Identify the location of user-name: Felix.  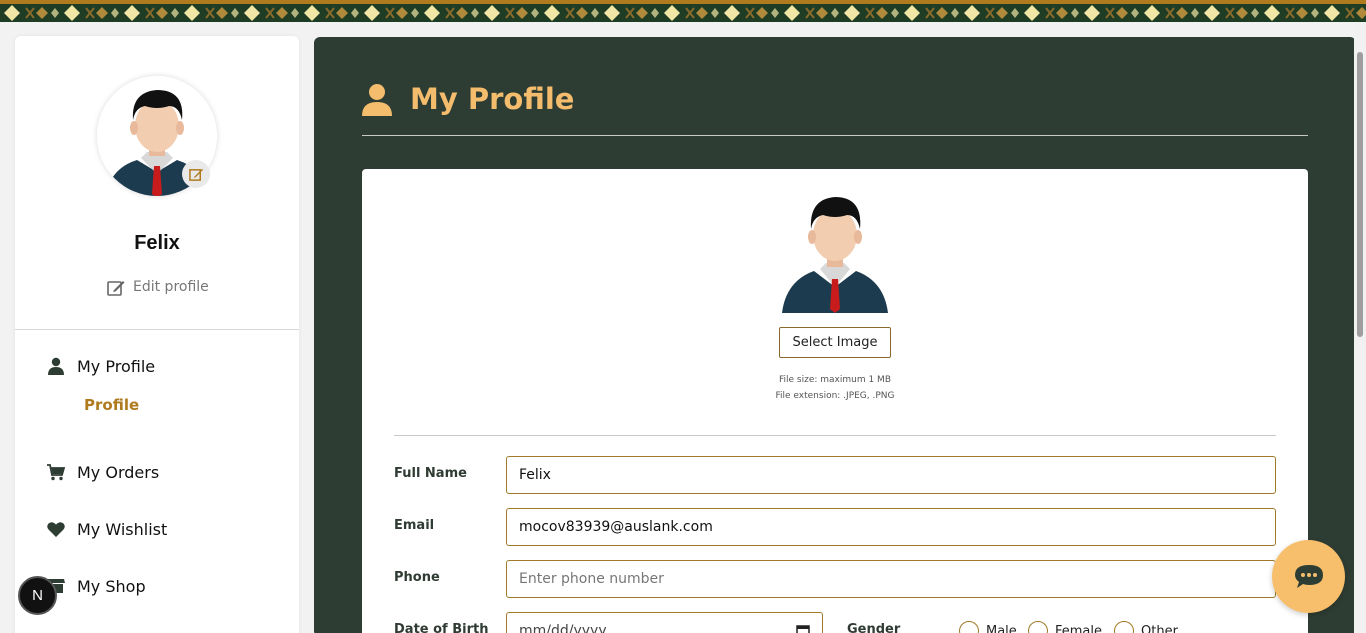
(157, 243).